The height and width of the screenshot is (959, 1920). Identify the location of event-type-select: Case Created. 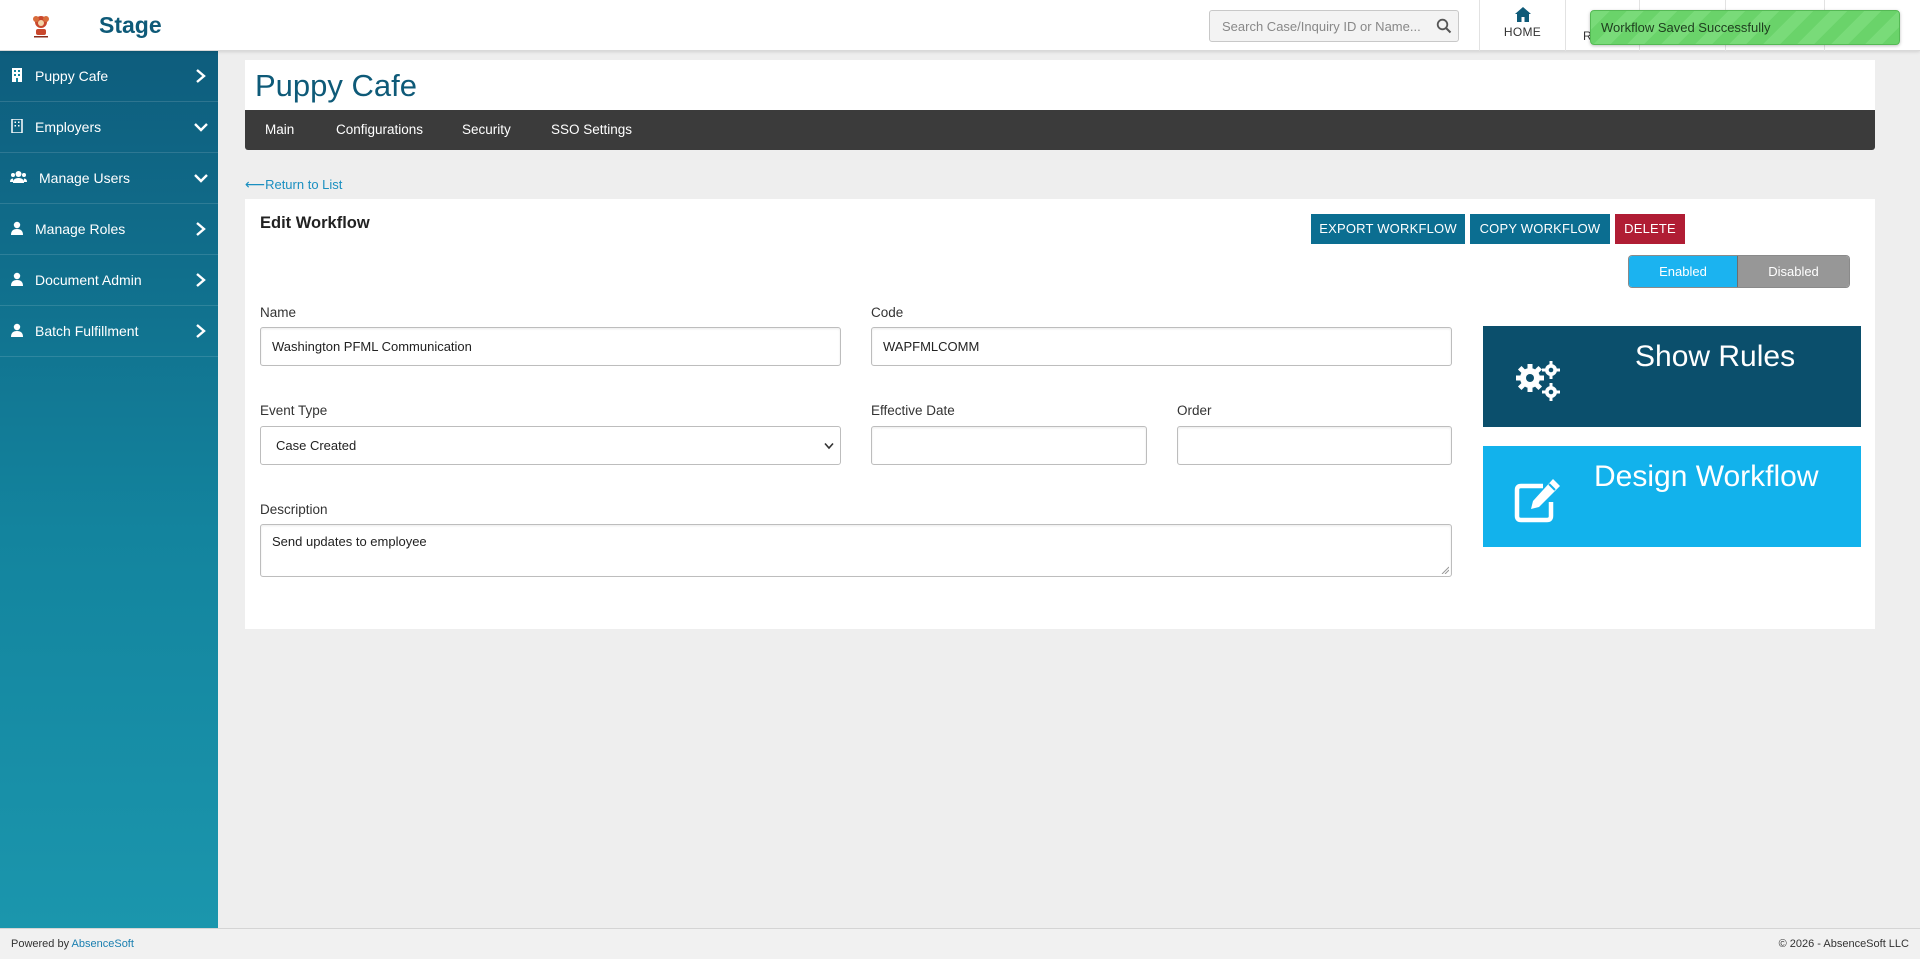
(550, 445).